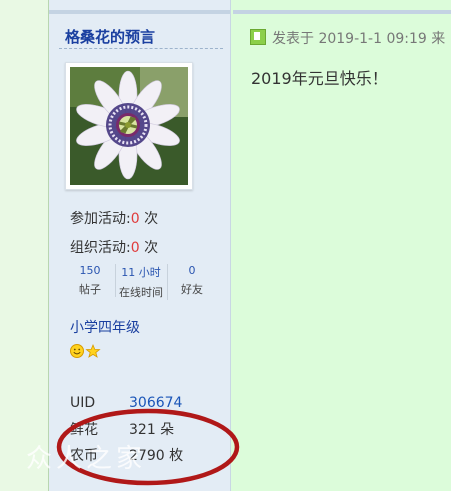 The image size is (451, 491). What do you see at coordinates (135, 219) in the screenshot?
I see `join-activity-count: 0` at bounding box center [135, 219].